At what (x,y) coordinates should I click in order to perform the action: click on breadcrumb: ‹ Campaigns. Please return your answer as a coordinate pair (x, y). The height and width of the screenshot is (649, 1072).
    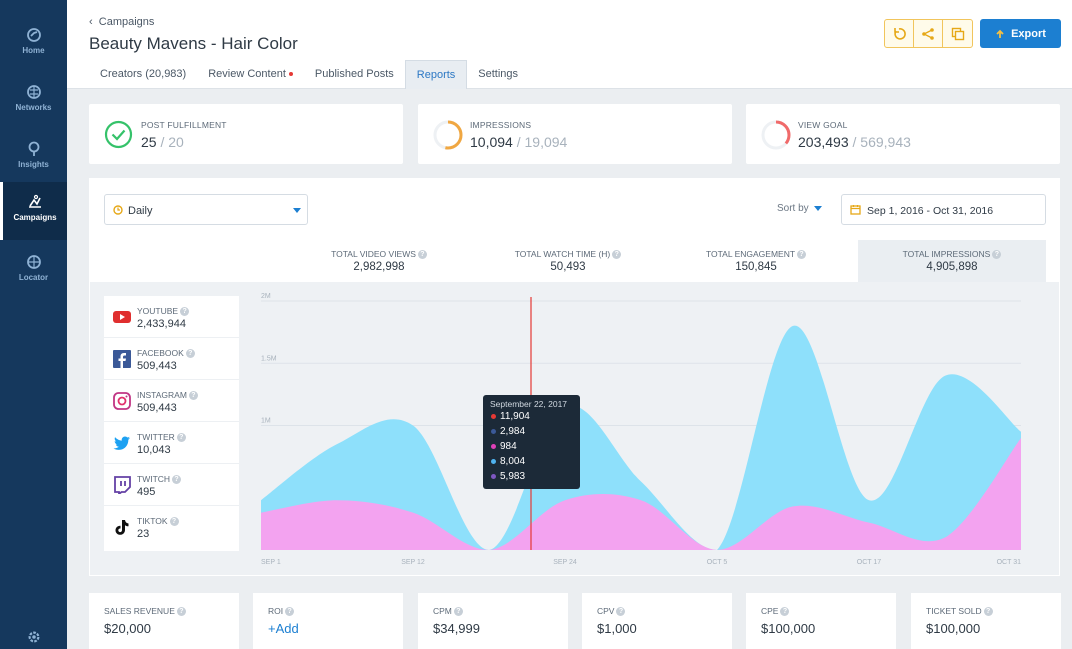
    Looking at the image, I should click on (121, 22).